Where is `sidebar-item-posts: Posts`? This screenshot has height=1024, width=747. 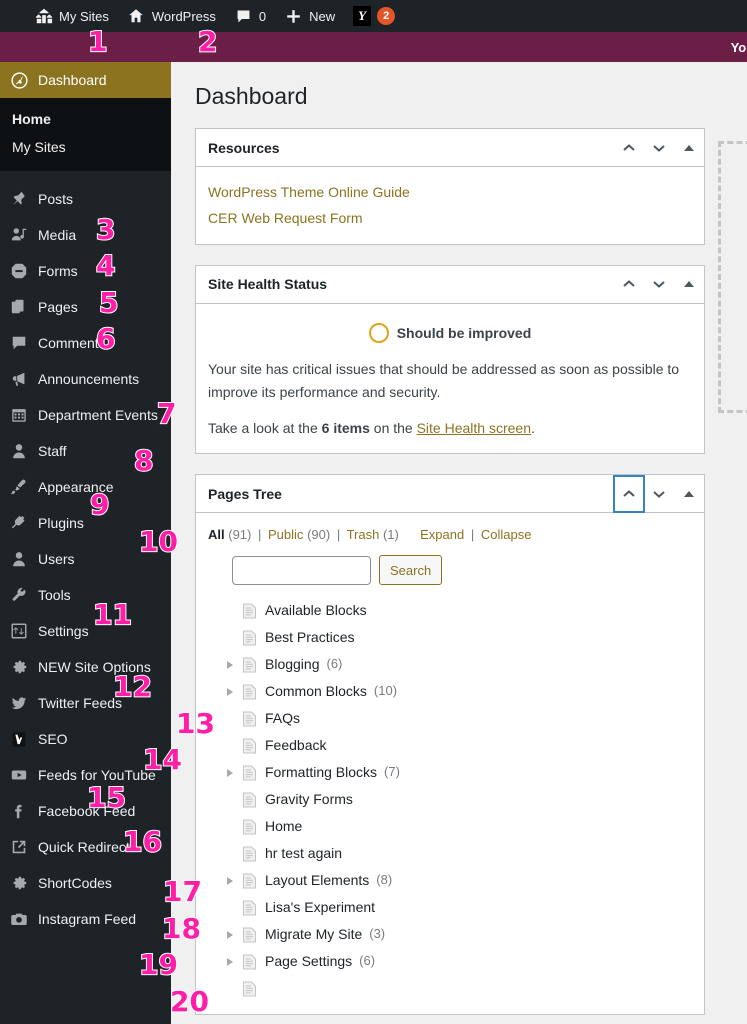 sidebar-item-posts: Posts is located at coordinates (85, 199).